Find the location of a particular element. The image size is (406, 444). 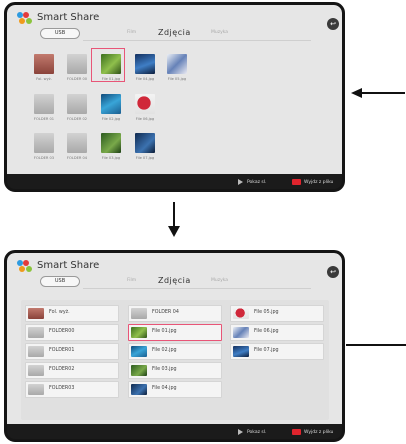

list-item-label: FOLDER00 is located at coordinates (62, 331).